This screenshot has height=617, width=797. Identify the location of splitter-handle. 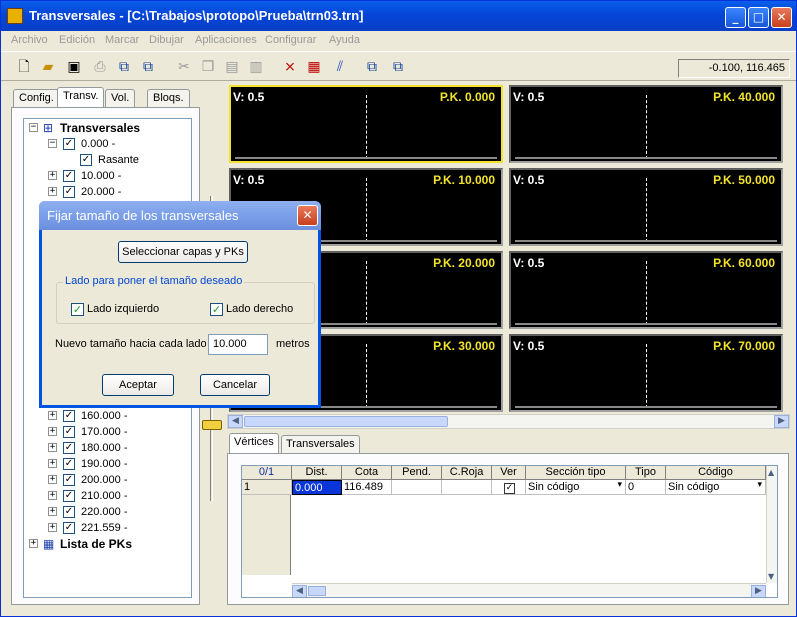
(212, 425).